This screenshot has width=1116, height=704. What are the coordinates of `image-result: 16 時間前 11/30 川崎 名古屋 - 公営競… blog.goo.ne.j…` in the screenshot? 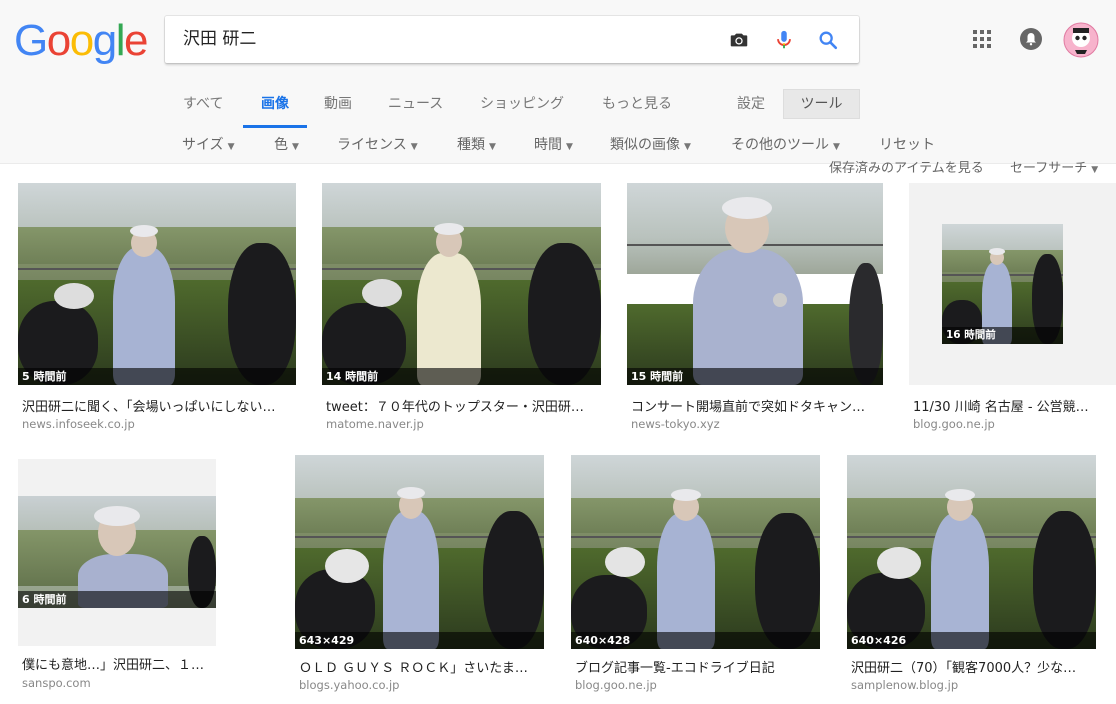 It's located at (1012, 310).